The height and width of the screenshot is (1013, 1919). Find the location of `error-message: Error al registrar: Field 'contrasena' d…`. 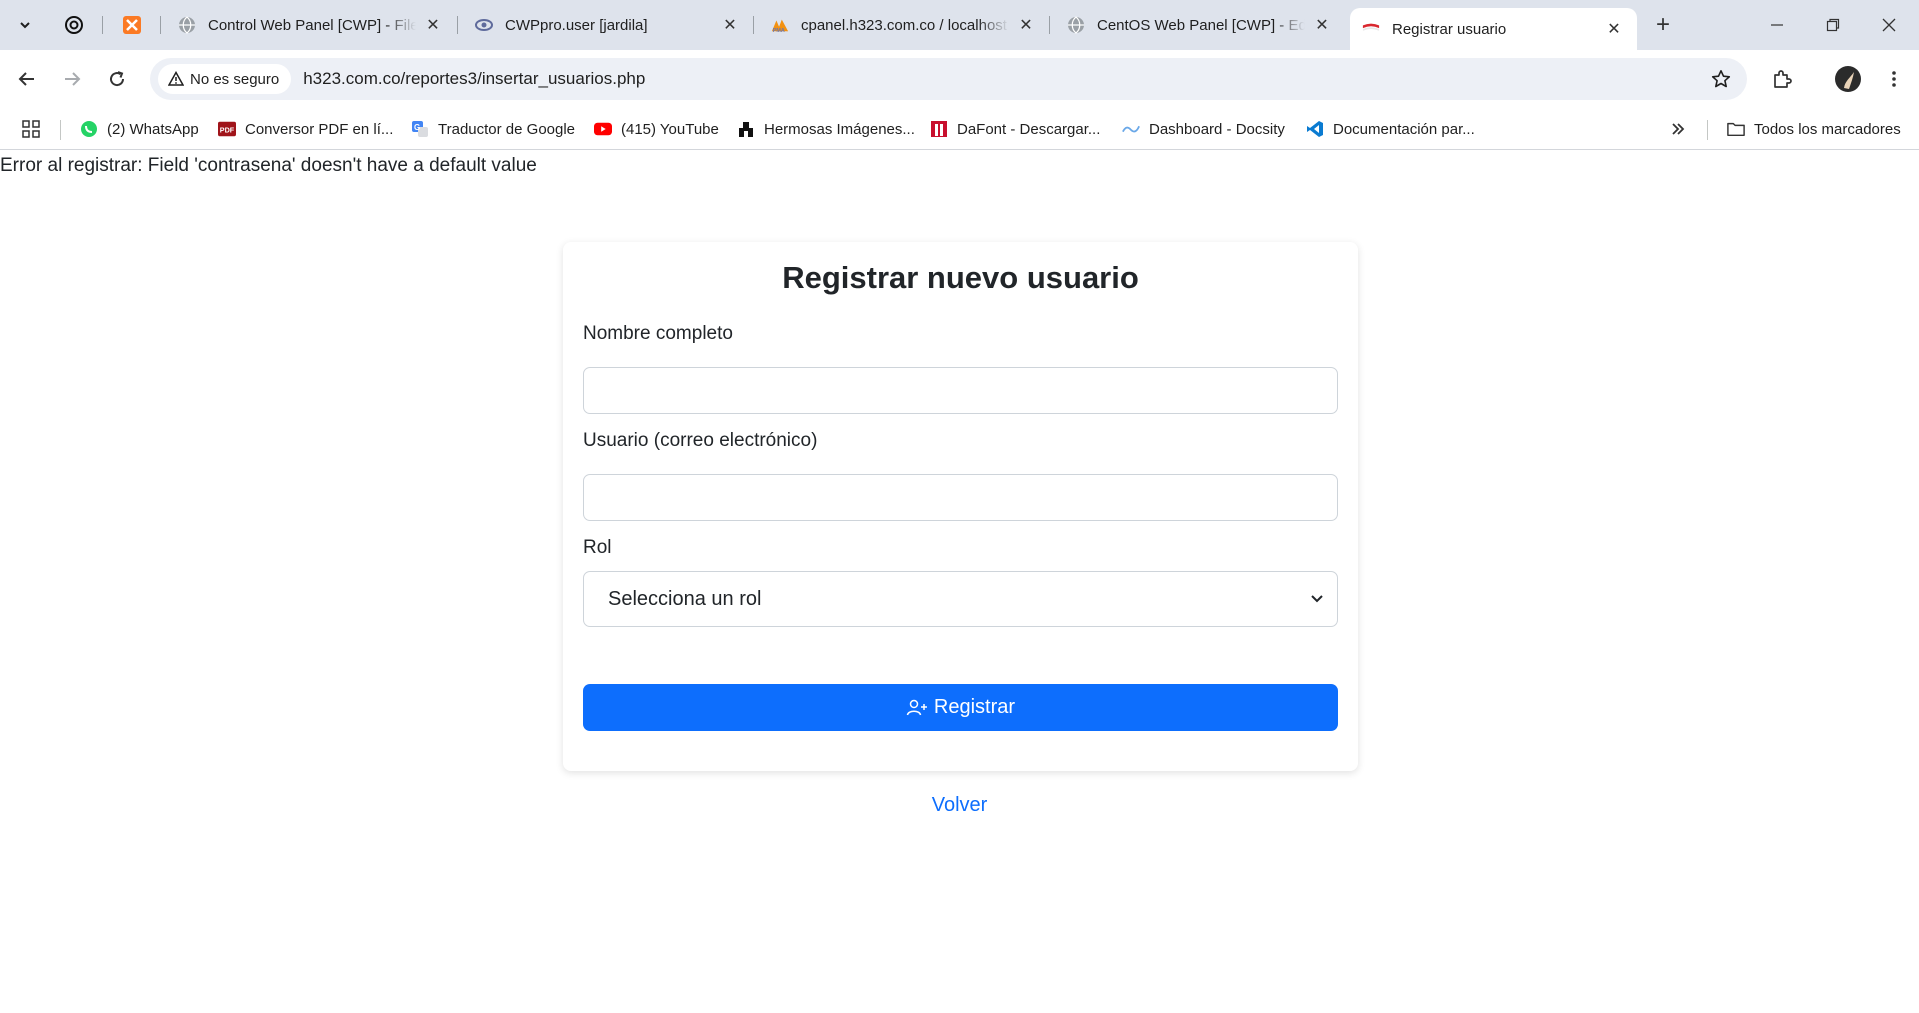

error-message: Error al registrar: Field 'contrasena' d… is located at coordinates (268, 165).